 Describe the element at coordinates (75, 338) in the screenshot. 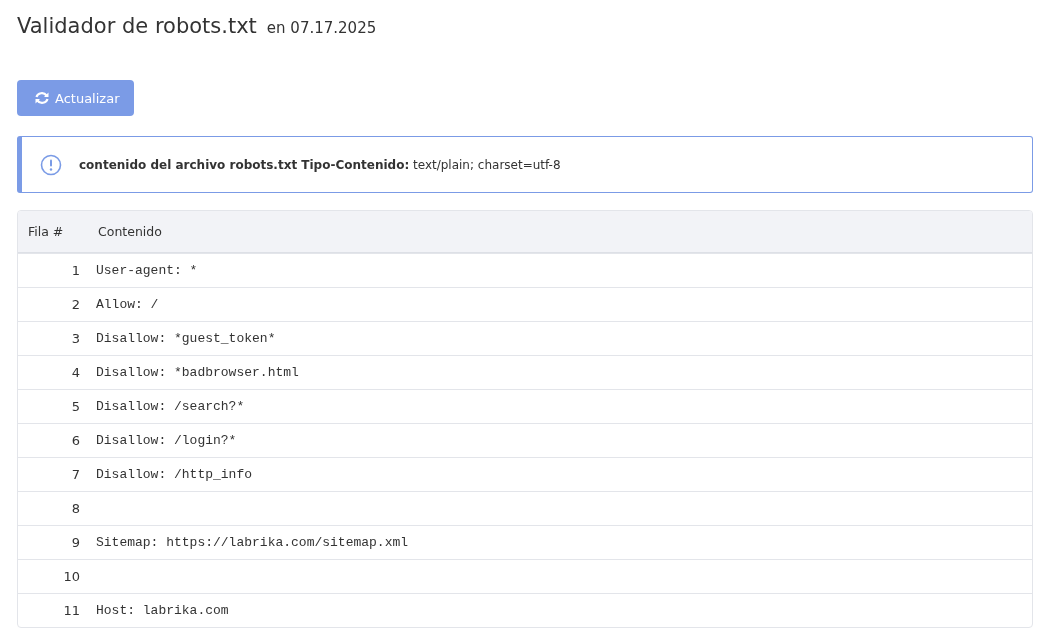

I see `line-number: 3` at that location.